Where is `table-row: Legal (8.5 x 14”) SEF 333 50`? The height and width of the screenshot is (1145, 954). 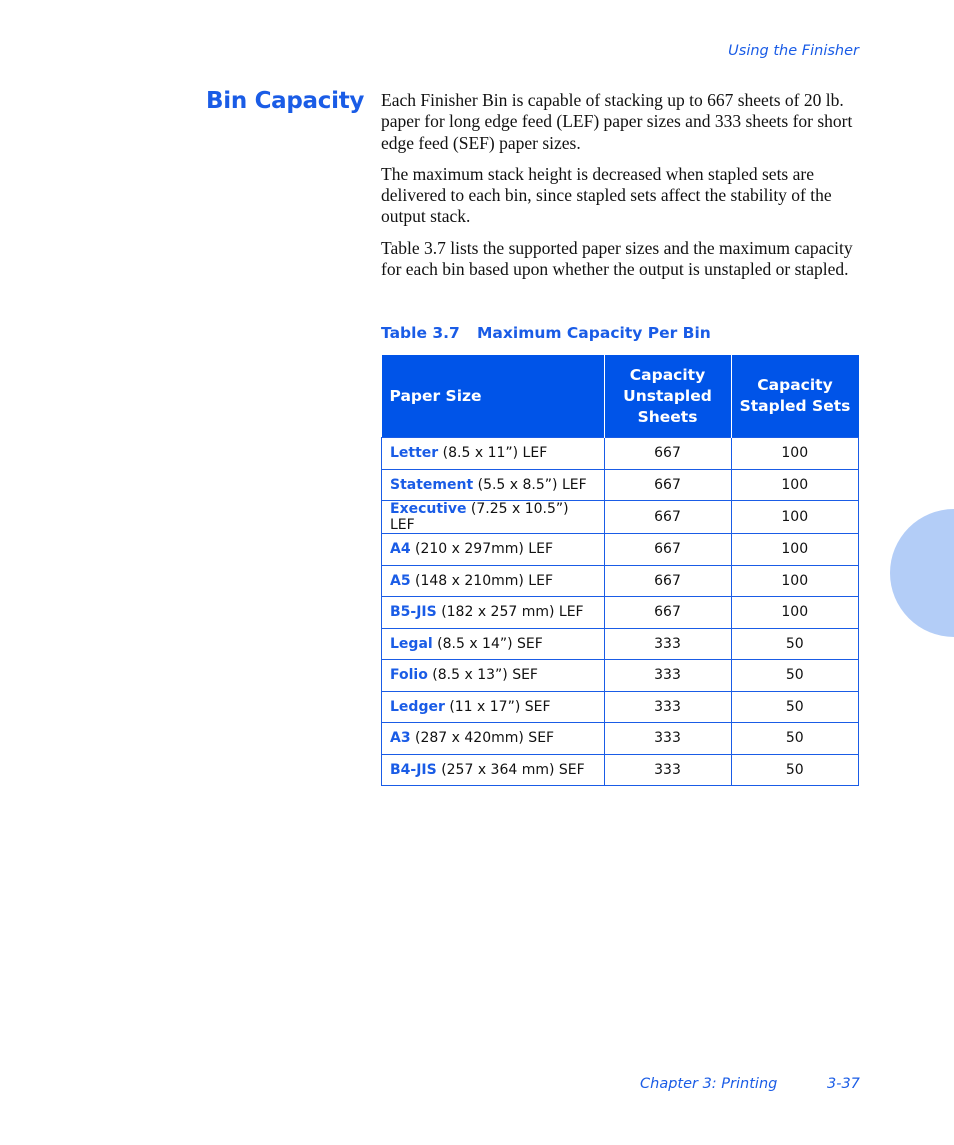
table-row: Legal (8.5 x 14”) SEF 333 50 is located at coordinates (620, 643).